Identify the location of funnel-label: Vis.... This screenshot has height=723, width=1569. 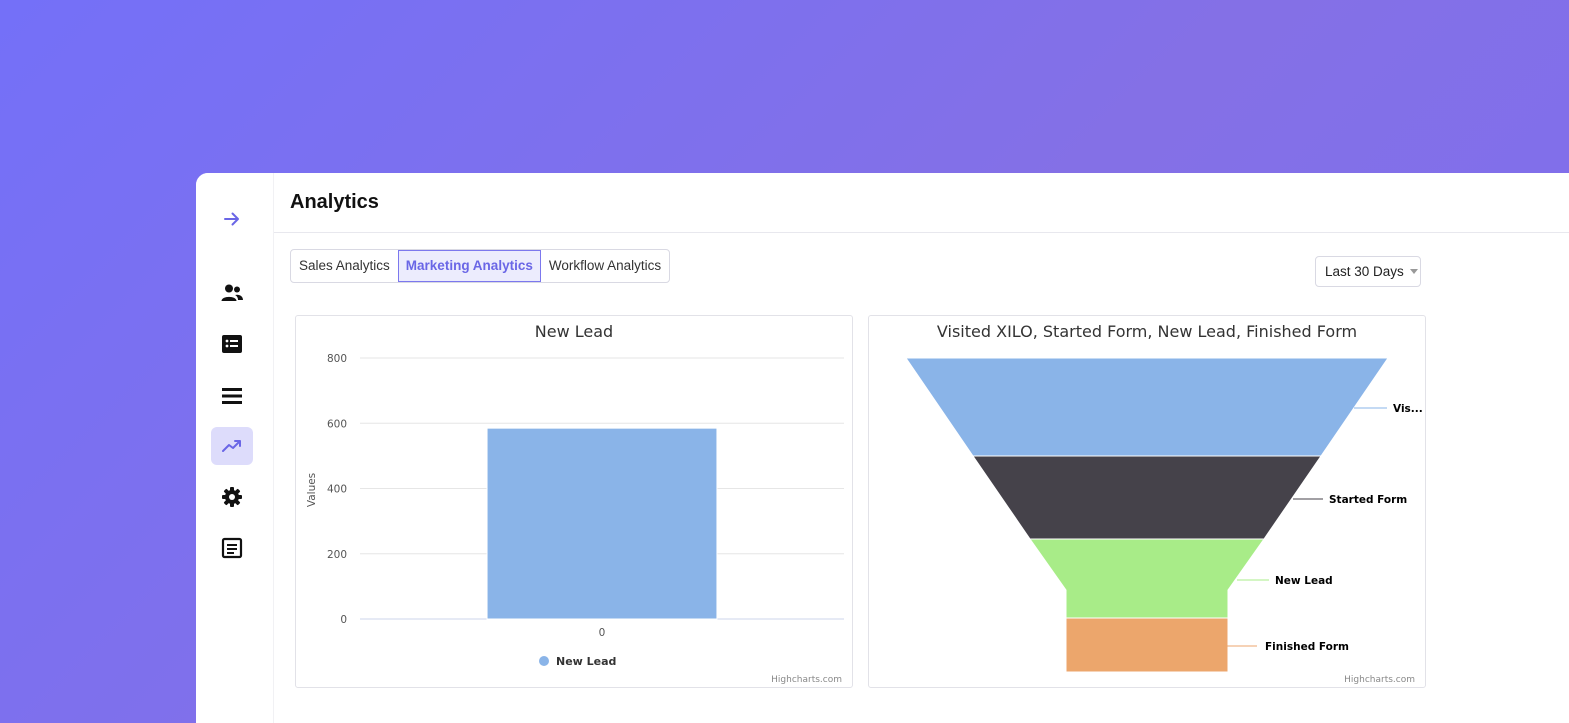
(1408, 409).